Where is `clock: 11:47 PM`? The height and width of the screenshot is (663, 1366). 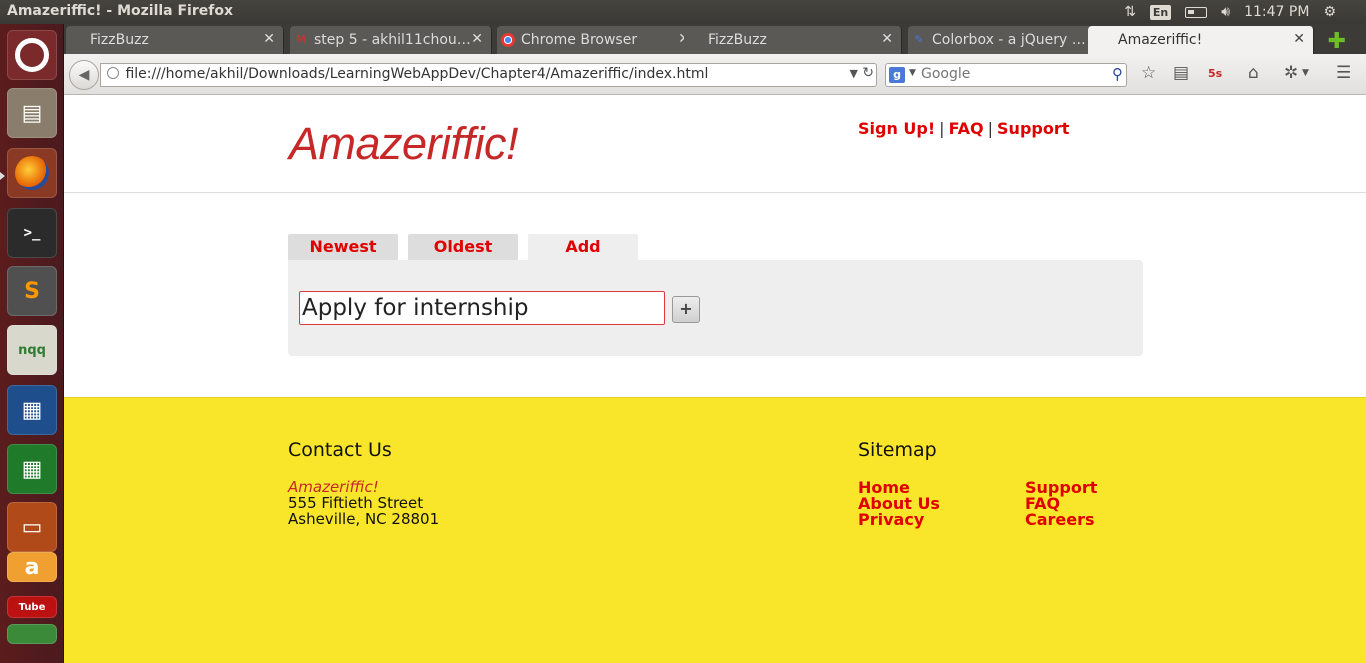
clock: 11:47 PM is located at coordinates (1276, 12).